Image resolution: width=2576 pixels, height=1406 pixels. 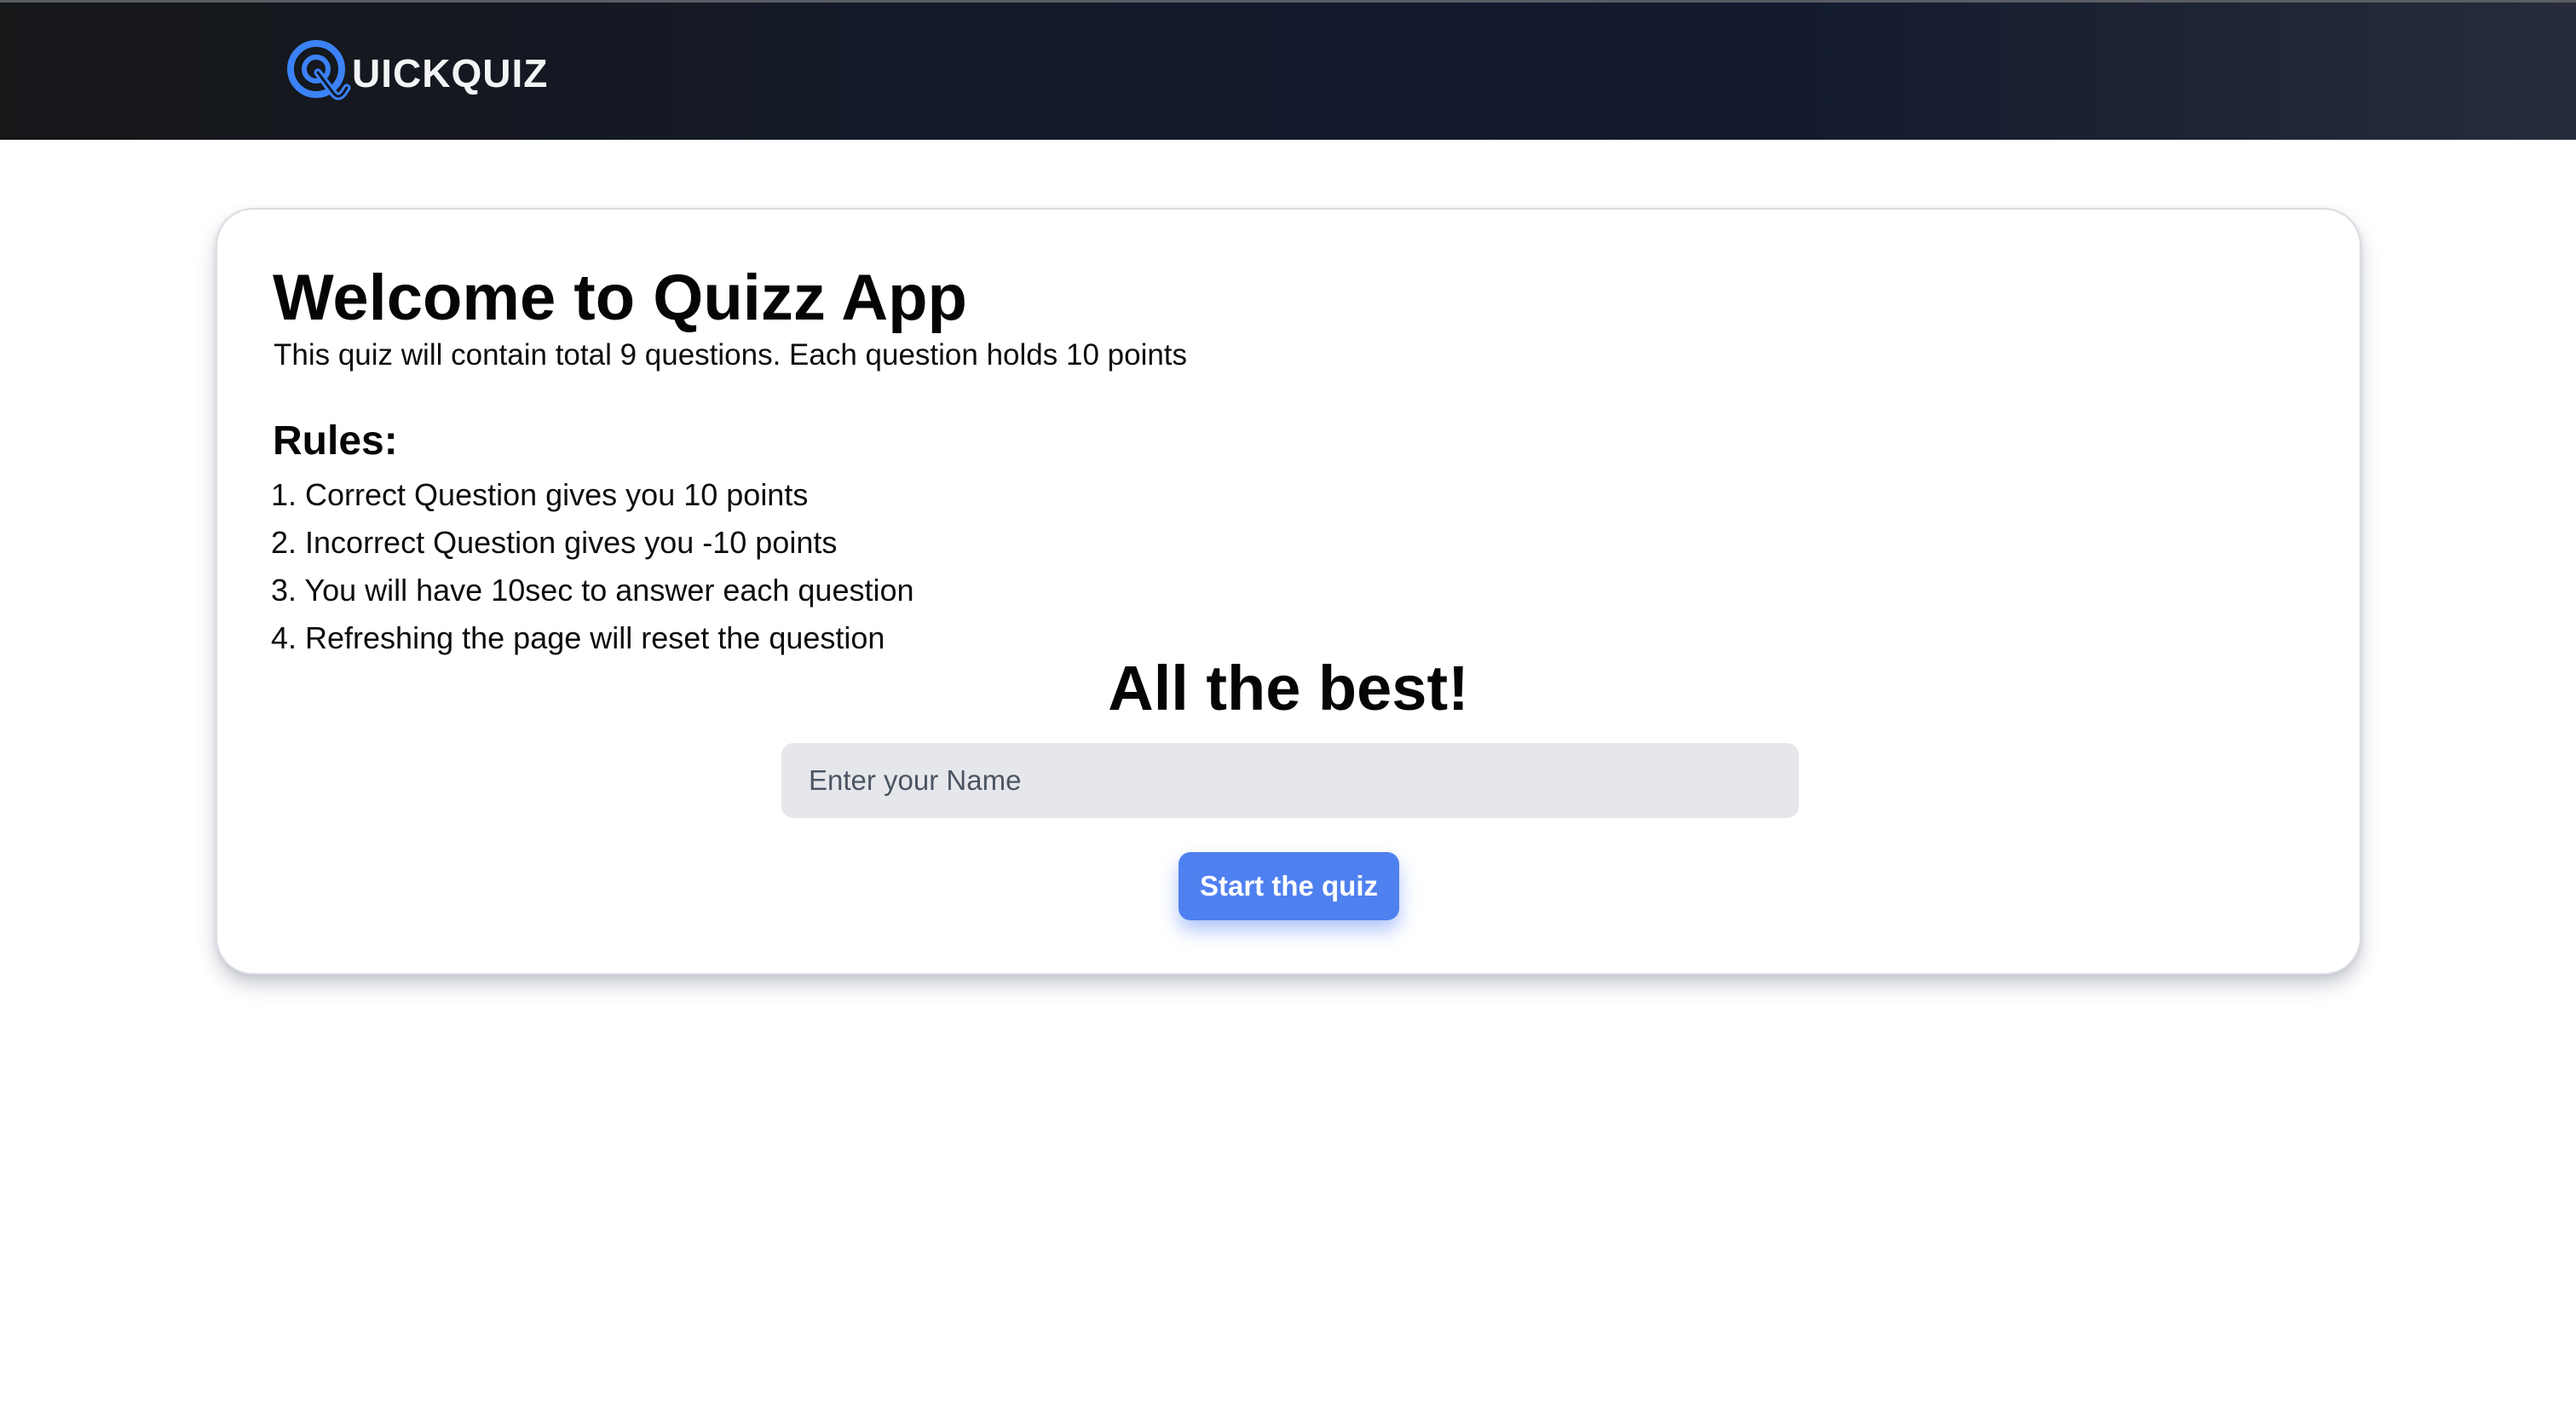 What do you see at coordinates (1290, 780) in the screenshot?
I see `name-input` at bounding box center [1290, 780].